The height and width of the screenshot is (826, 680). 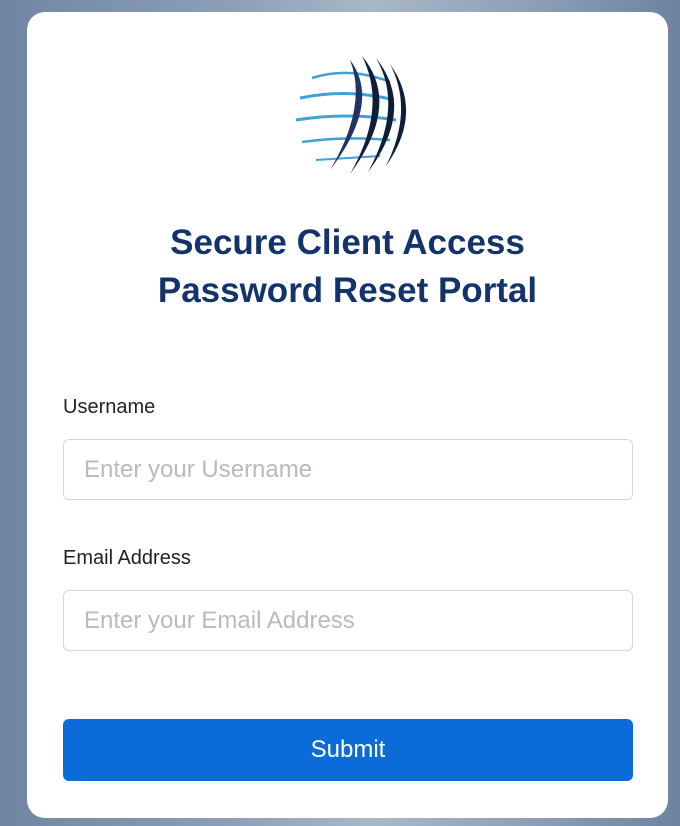 I want to click on email-input, so click(x=348, y=620).